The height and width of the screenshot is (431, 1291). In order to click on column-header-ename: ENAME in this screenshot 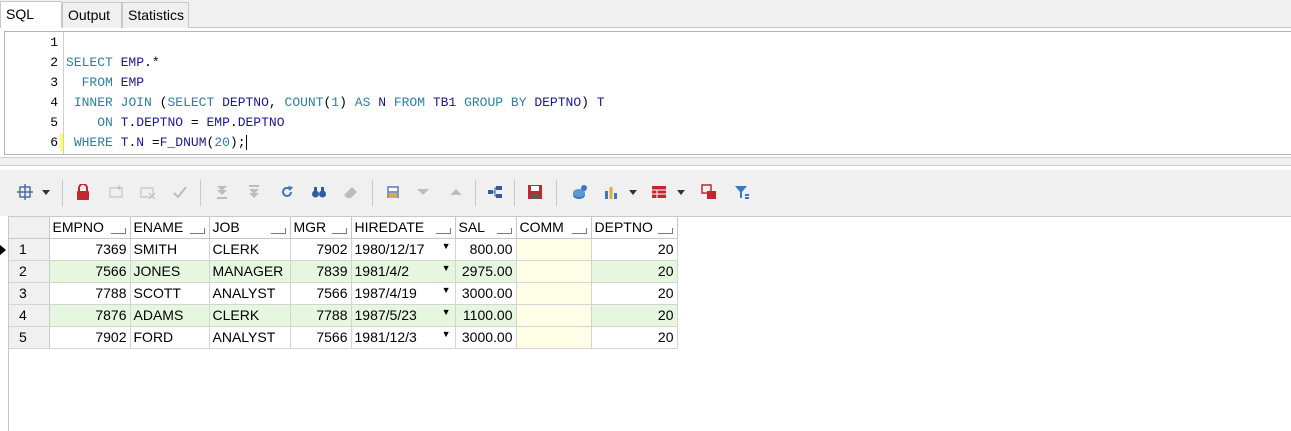, I will do `click(170, 228)`.